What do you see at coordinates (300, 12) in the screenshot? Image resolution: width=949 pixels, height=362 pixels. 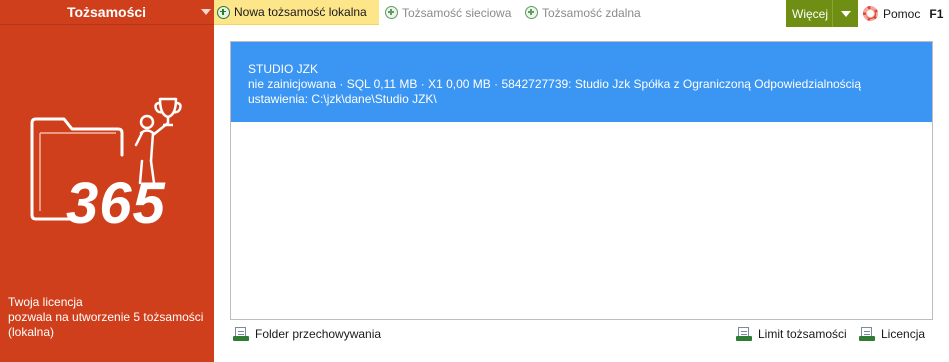 I see `new-local-identity-label: Nowa tożsamość lokalna` at bounding box center [300, 12].